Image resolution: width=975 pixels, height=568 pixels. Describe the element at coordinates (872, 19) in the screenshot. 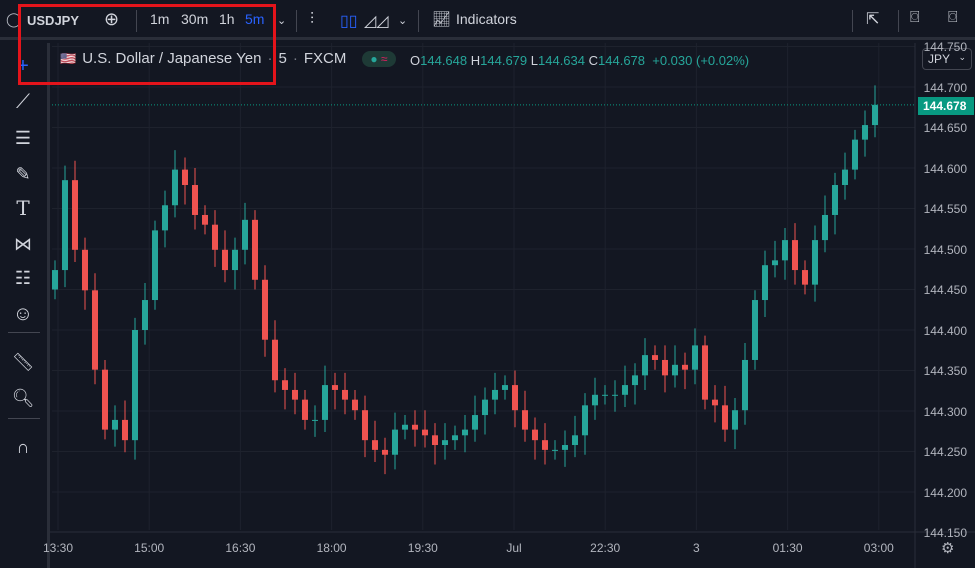

I see `fullscreen-icon: ⇱` at that location.